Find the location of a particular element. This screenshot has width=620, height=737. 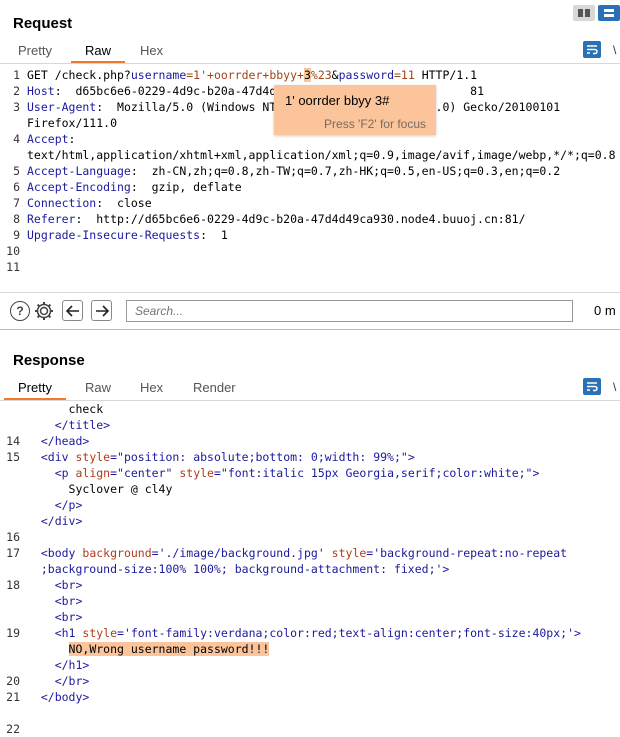

code-token: GET /check.php? is located at coordinates (79, 75).